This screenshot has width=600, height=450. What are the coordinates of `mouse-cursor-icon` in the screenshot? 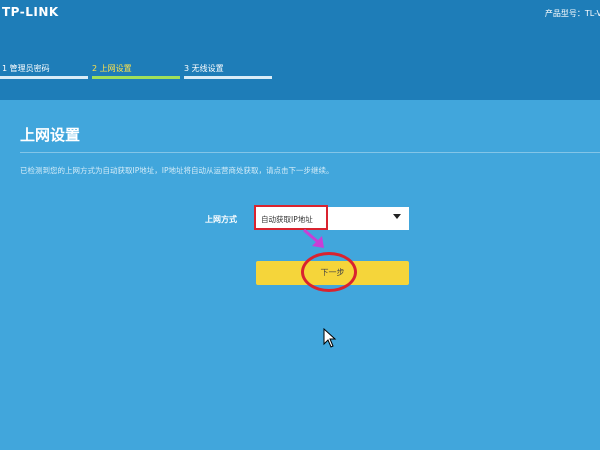 It's located at (330, 338).